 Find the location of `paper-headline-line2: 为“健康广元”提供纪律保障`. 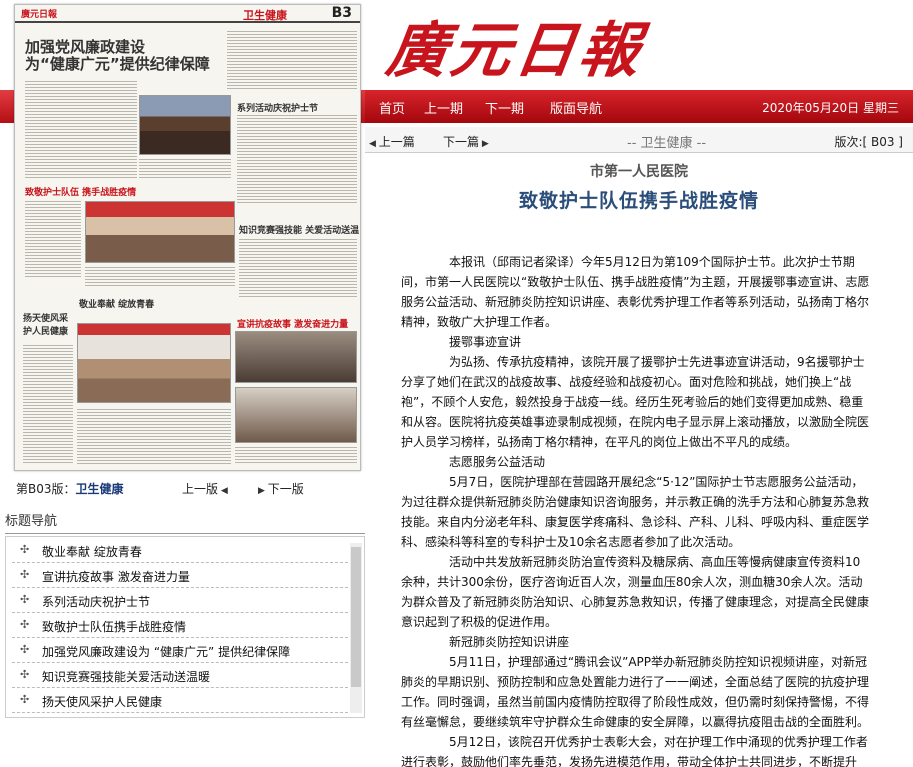

paper-headline-line2: 为“健康广元”提供纪律保障 is located at coordinates (117, 64).